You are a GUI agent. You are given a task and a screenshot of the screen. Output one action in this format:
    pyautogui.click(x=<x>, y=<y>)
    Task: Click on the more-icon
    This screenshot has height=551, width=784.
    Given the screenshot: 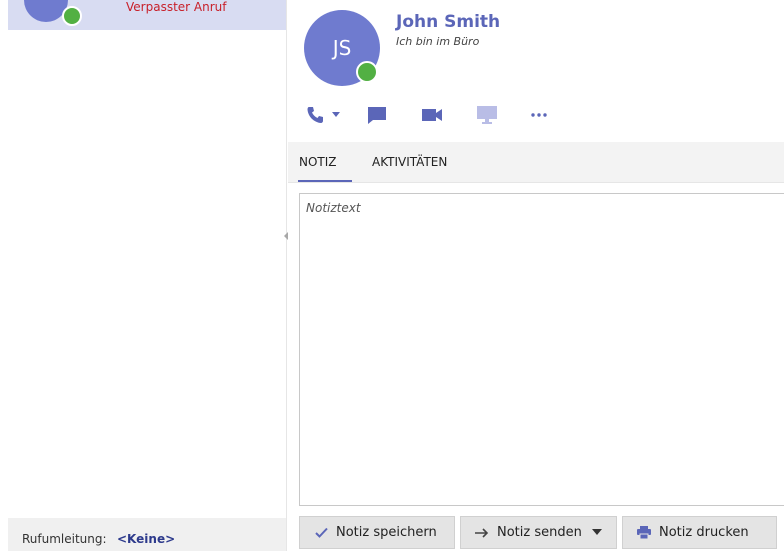 What is the action you would take?
    pyautogui.click(x=539, y=115)
    